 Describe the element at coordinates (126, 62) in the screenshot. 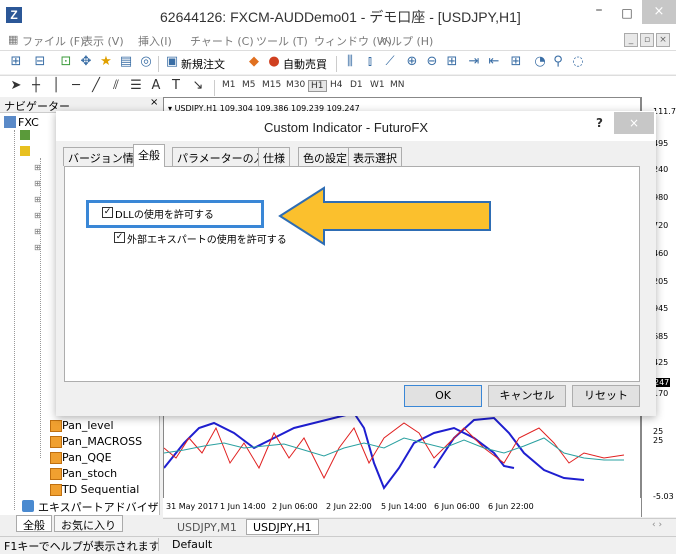

I see `terminal-icon: ▤` at that location.